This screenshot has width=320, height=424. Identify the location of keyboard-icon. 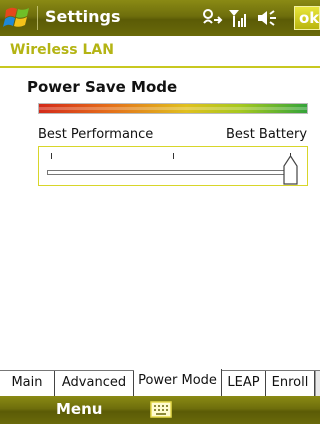
(161, 409).